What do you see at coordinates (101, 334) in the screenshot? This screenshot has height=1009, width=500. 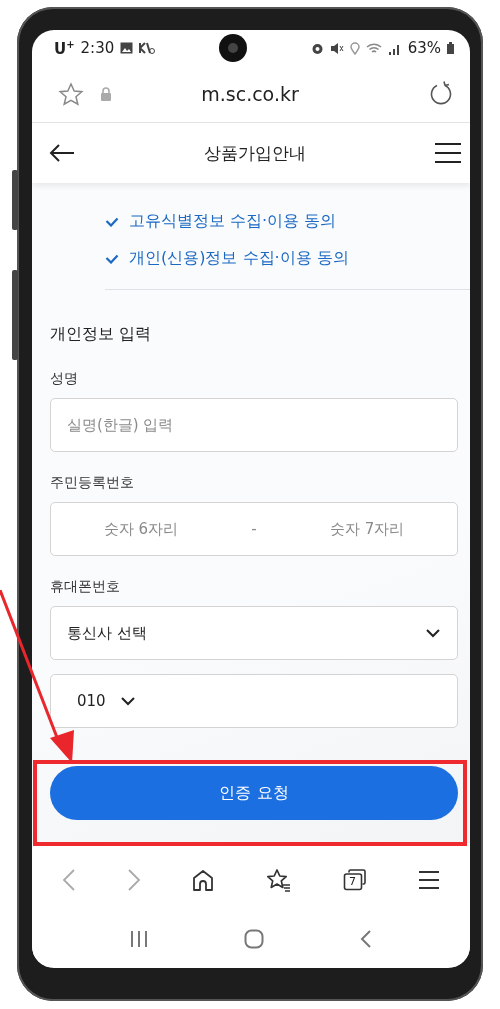 I see `section-title: 개인정보 입력` at bounding box center [101, 334].